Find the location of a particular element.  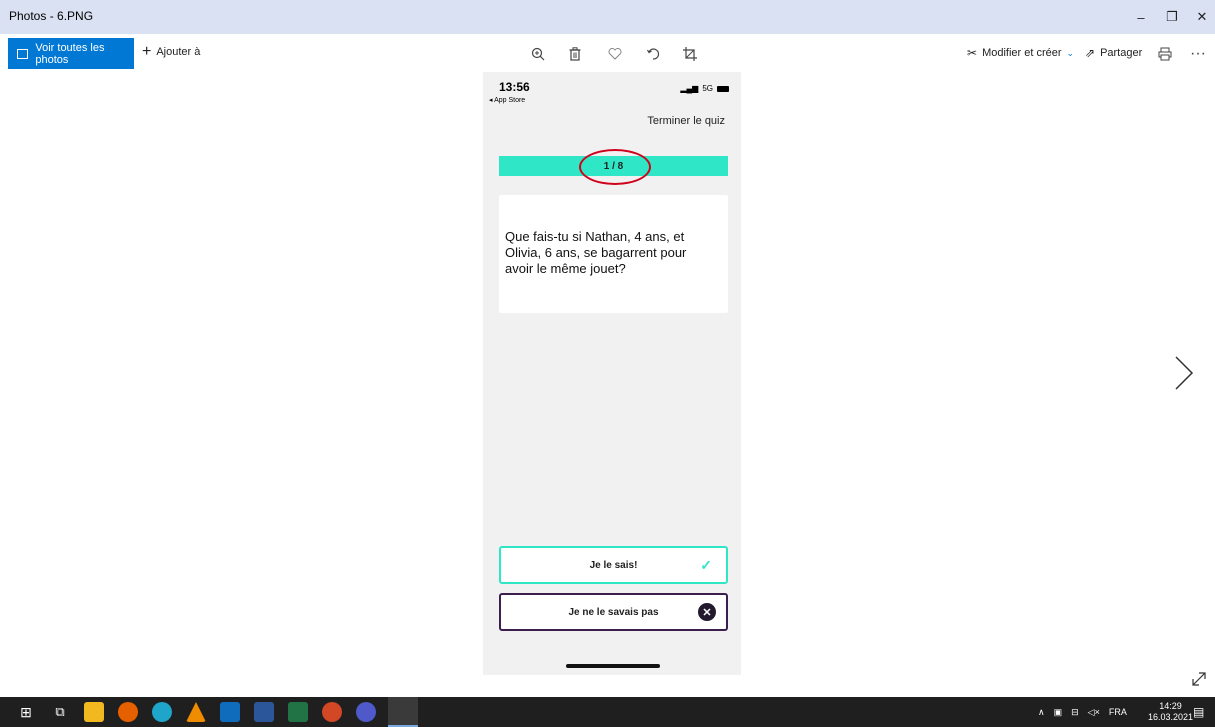

share-button: ⇗ Partager is located at coordinates (1113, 53).